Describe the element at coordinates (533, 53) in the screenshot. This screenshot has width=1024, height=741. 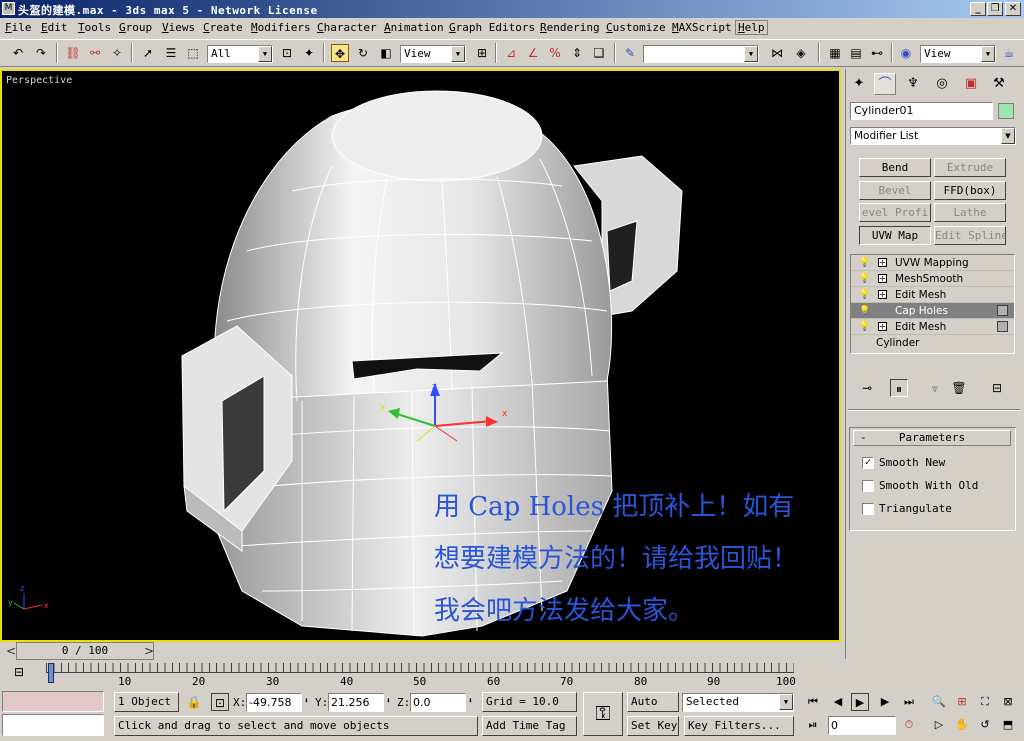
I see `angle-snap-icon: ∠` at that location.